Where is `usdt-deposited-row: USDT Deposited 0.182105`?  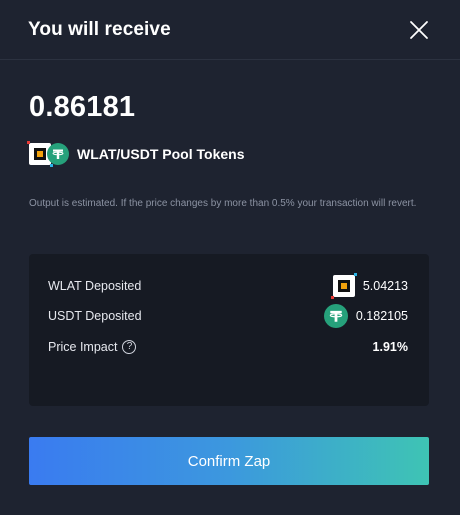 usdt-deposited-row: USDT Deposited 0.182105 is located at coordinates (228, 316).